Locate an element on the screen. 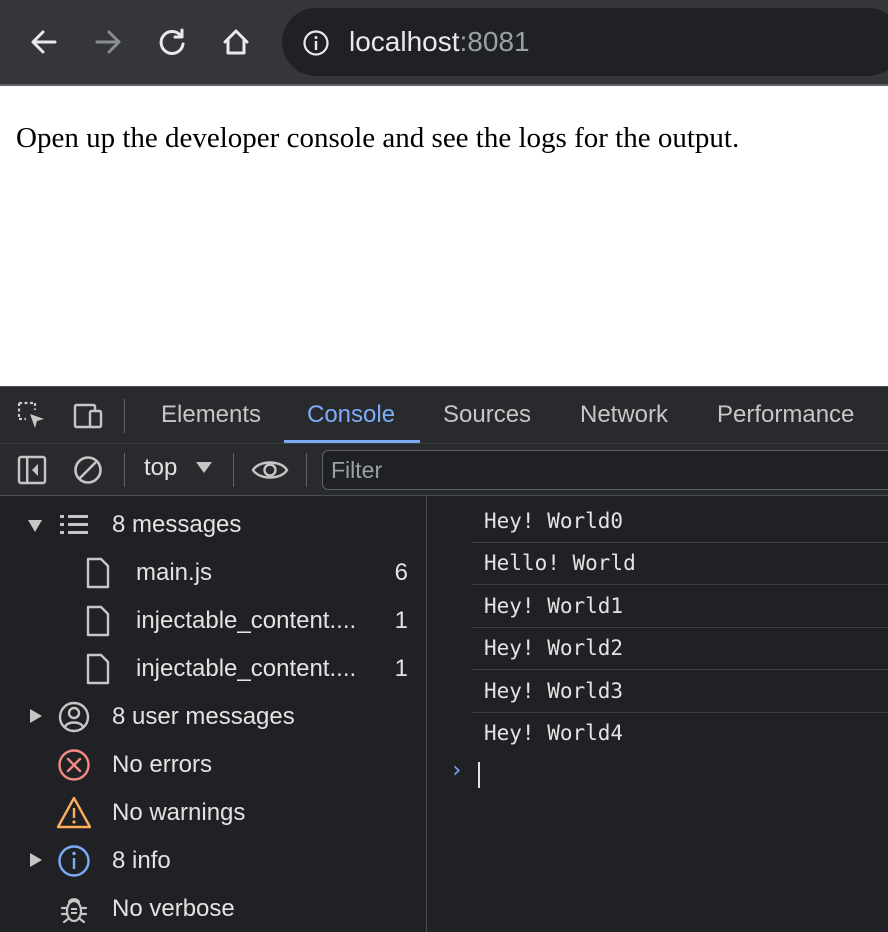 Image resolution: width=888 pixels, height=932 pixels. console-message: Hey! World2 is located at coordinates (680, 649).